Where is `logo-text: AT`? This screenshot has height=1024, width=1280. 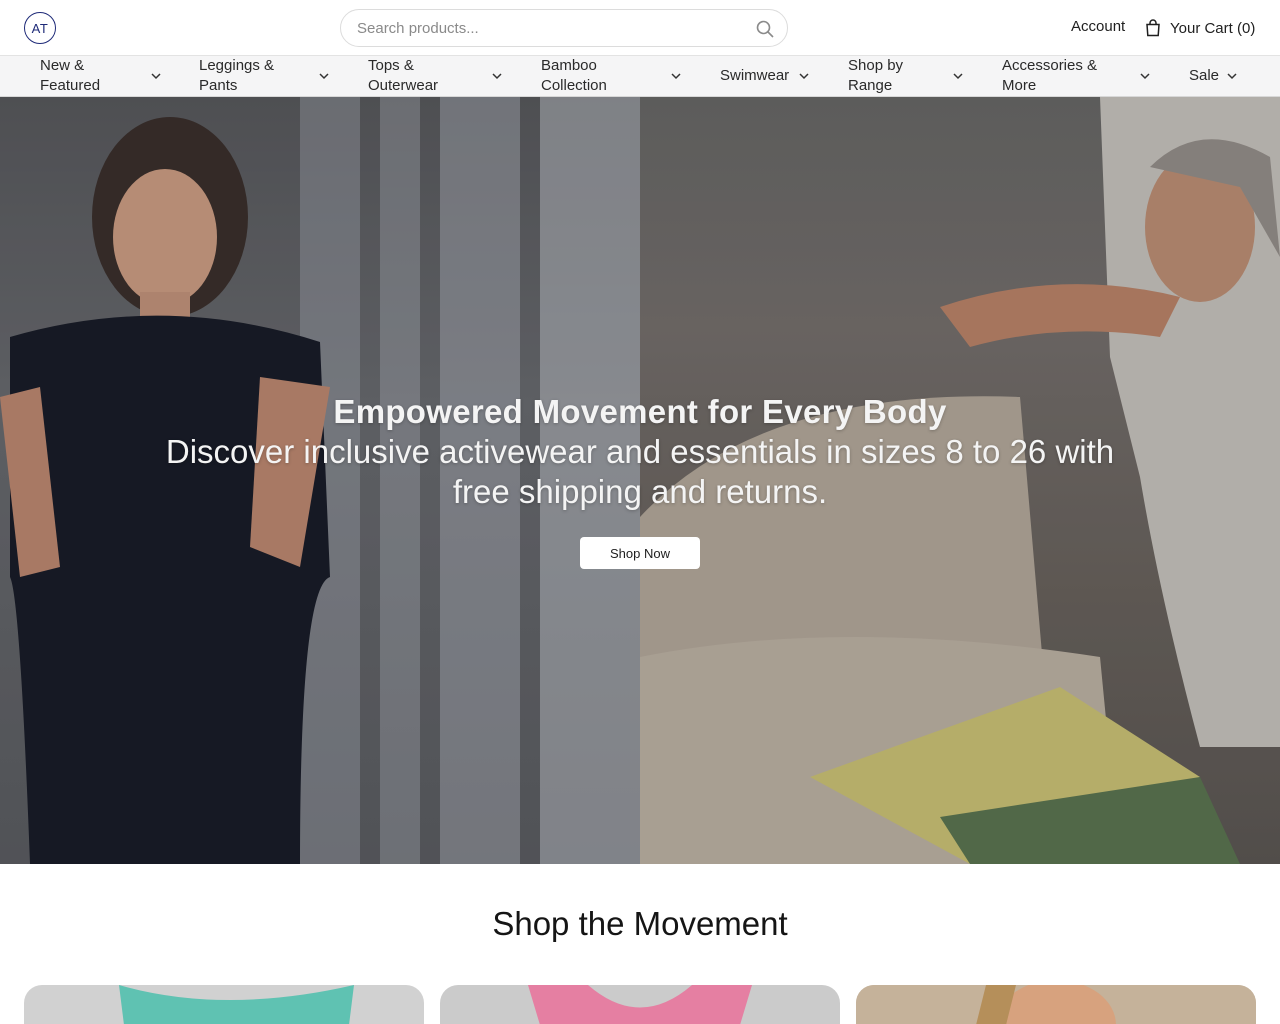
logo-text: AT is located at coordinates (40, 28).